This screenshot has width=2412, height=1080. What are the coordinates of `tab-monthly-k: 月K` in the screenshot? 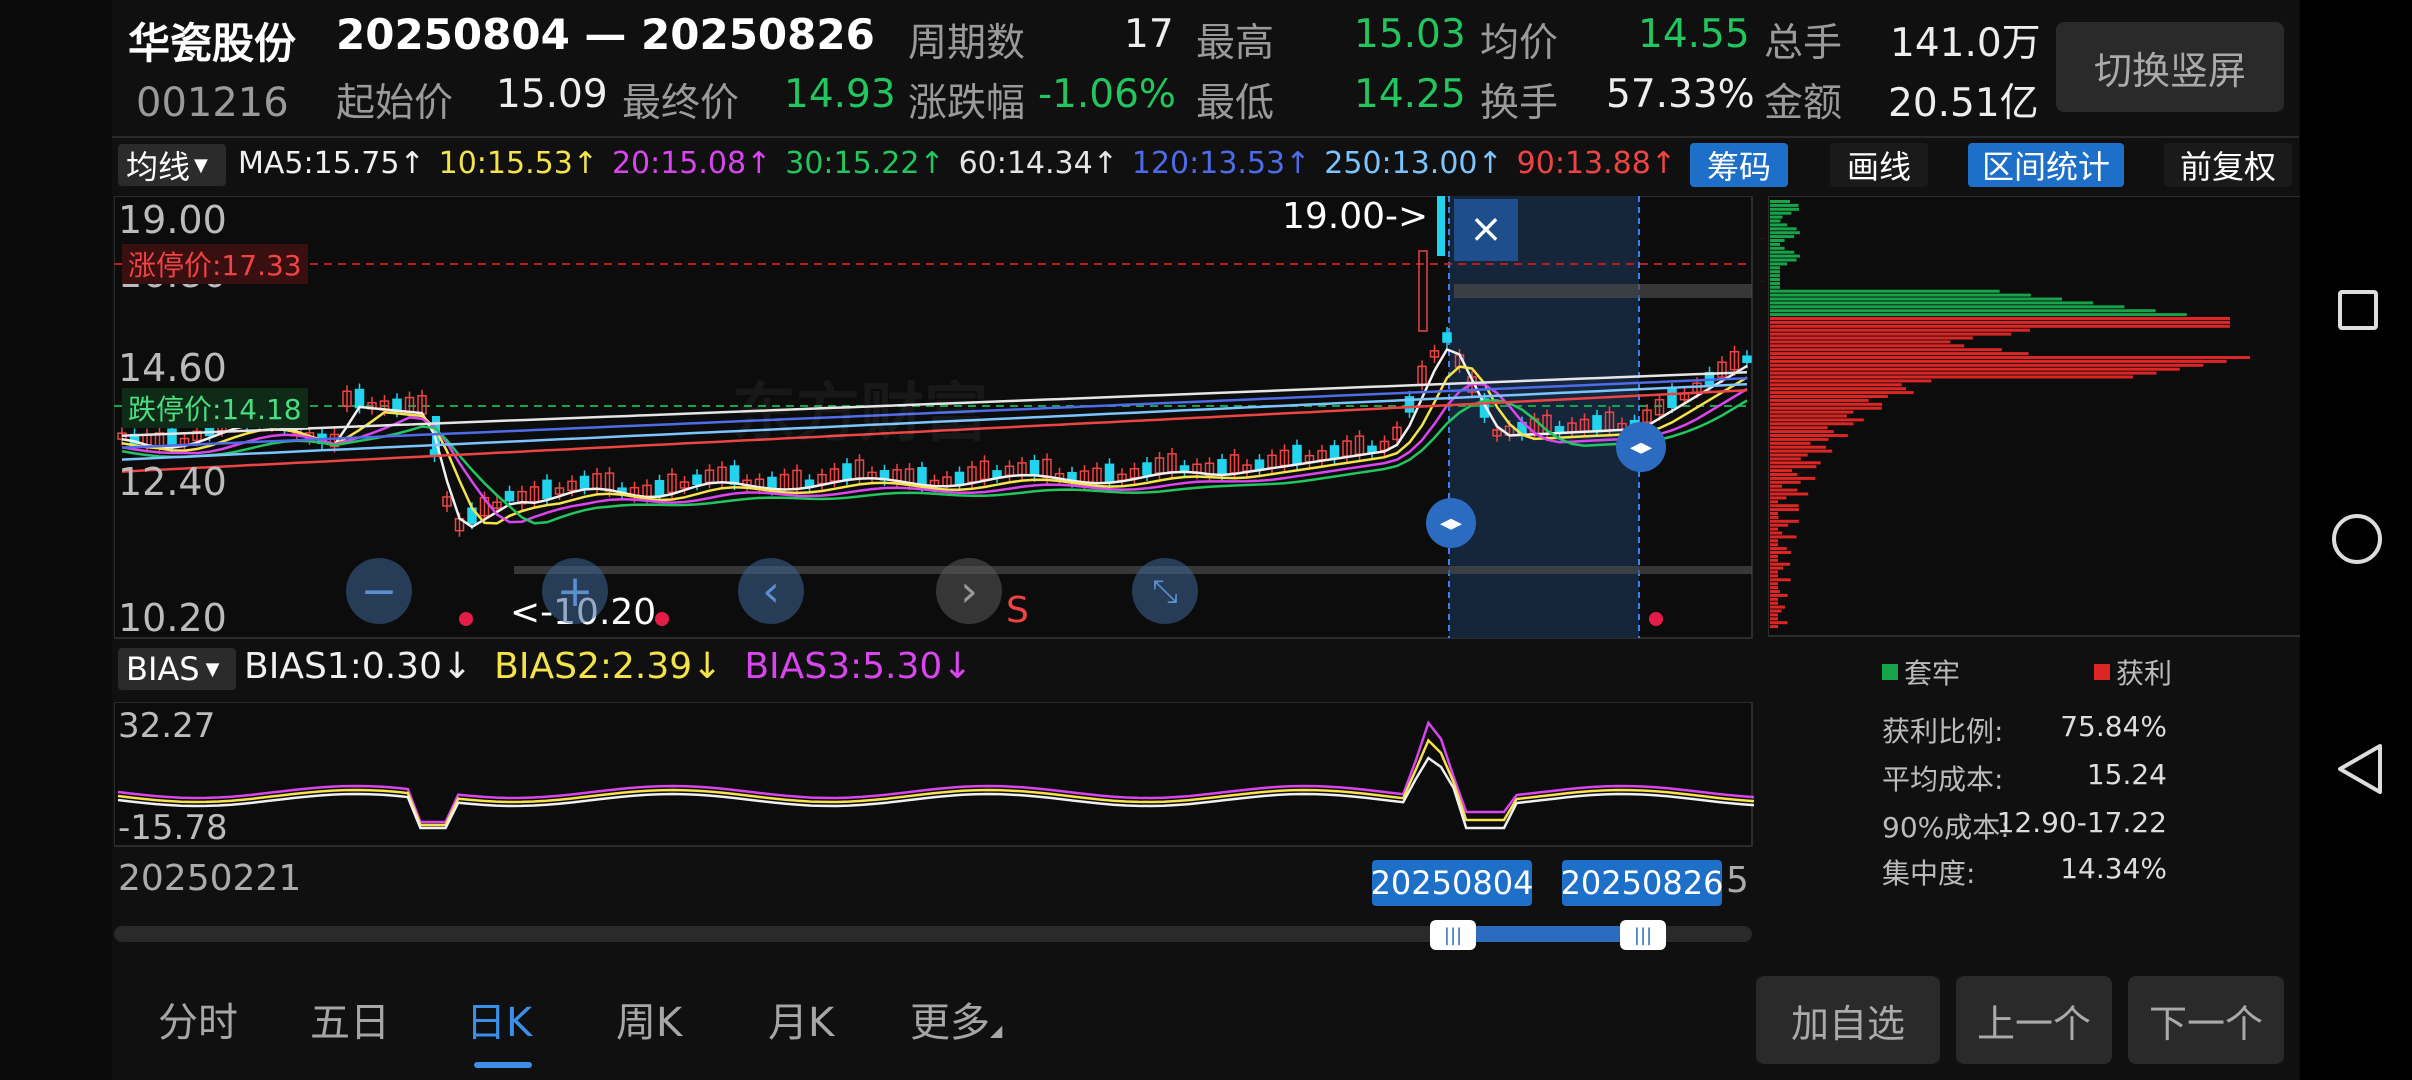 It's located at (801, 1019).